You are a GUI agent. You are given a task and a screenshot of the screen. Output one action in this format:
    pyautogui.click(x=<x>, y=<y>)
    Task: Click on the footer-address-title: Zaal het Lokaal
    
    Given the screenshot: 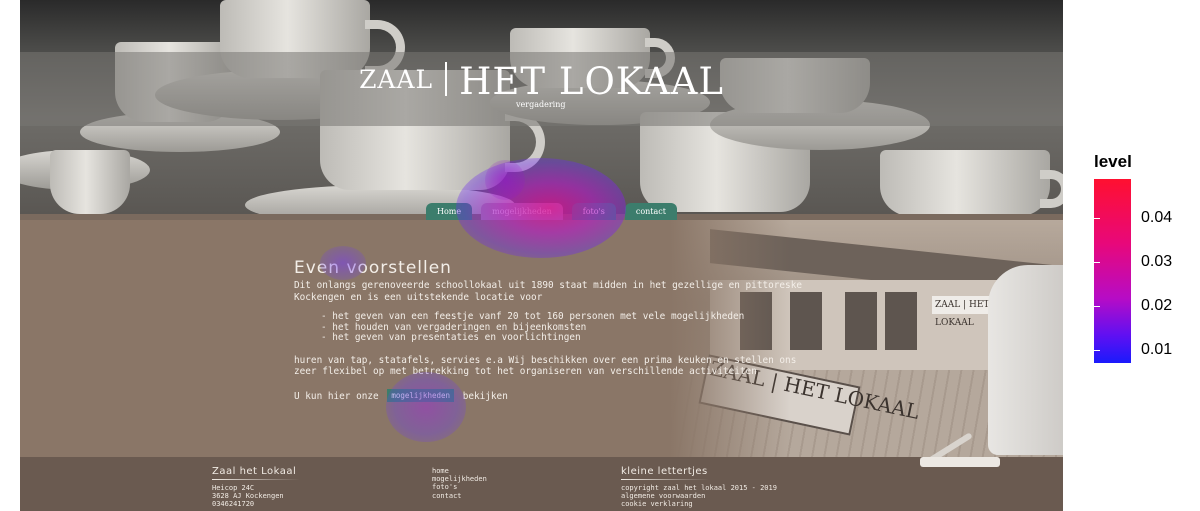 What is the action you would take?
    pyautogui.click(x=254, y=471)
    